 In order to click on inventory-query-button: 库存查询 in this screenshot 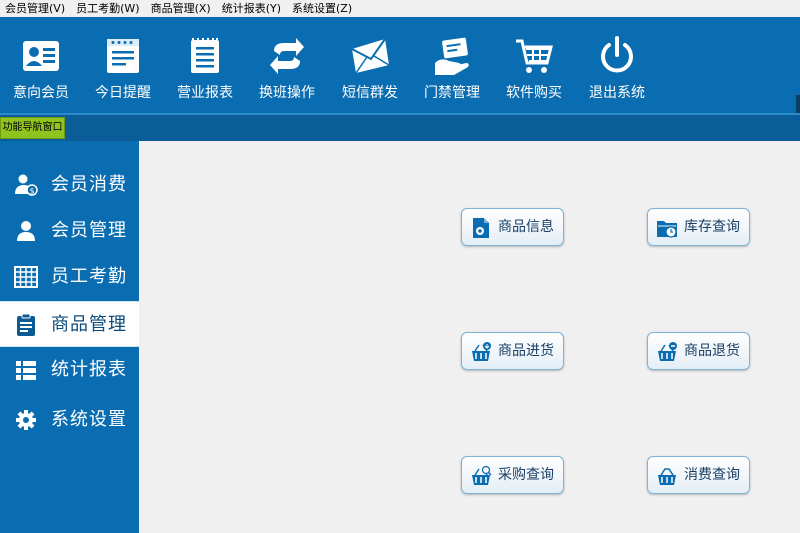, I will do `click(698, 227)`.